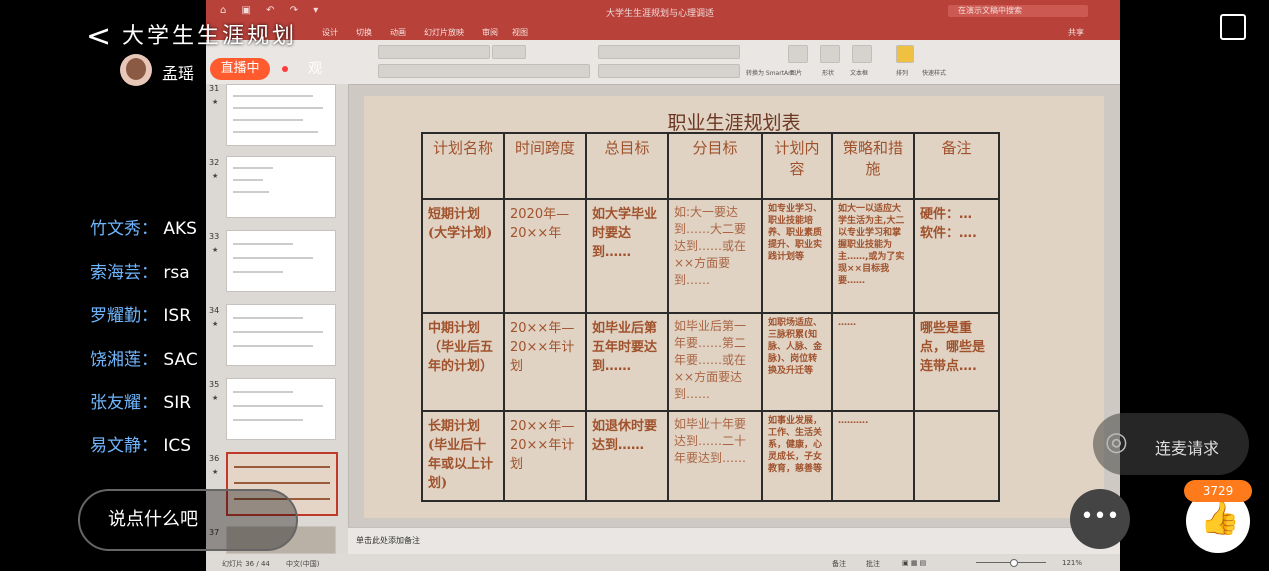 Image resolution: width=1269 pixels, height=571 pixels. Describe the element at coordinates (398, 32) in the screenshot. I see `tab-animations: 动画` at that location.